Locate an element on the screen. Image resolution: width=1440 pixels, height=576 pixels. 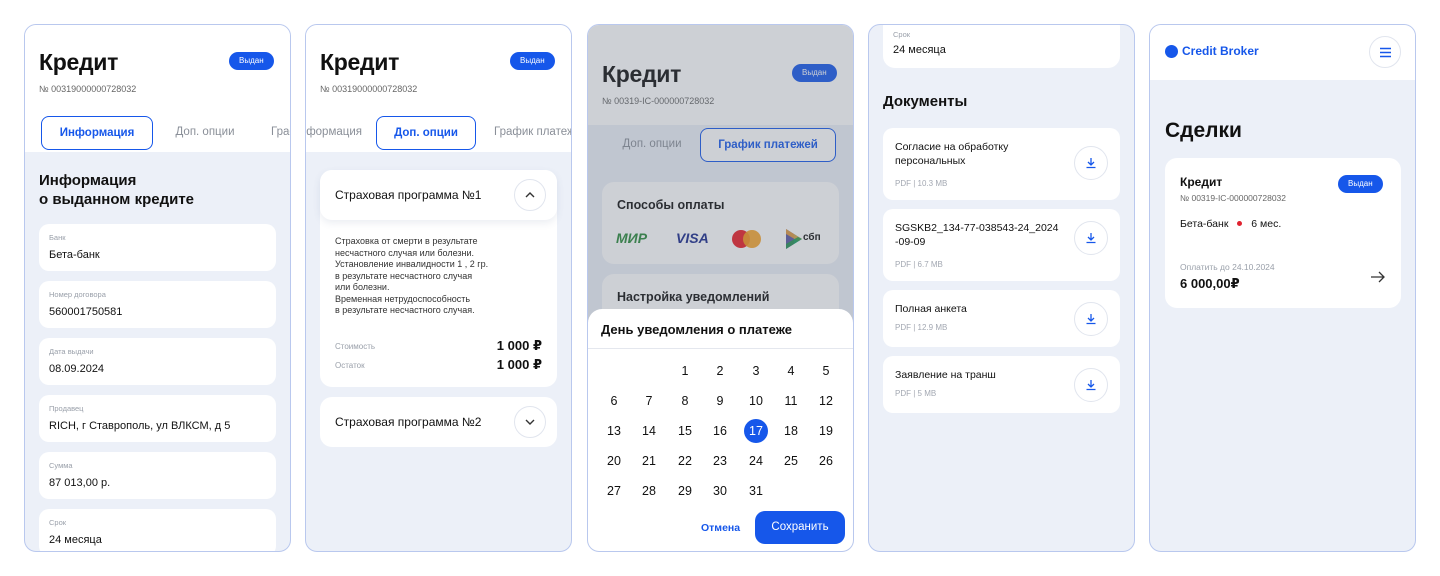
calendar-day: 12 is located at coordinates (826, 401).